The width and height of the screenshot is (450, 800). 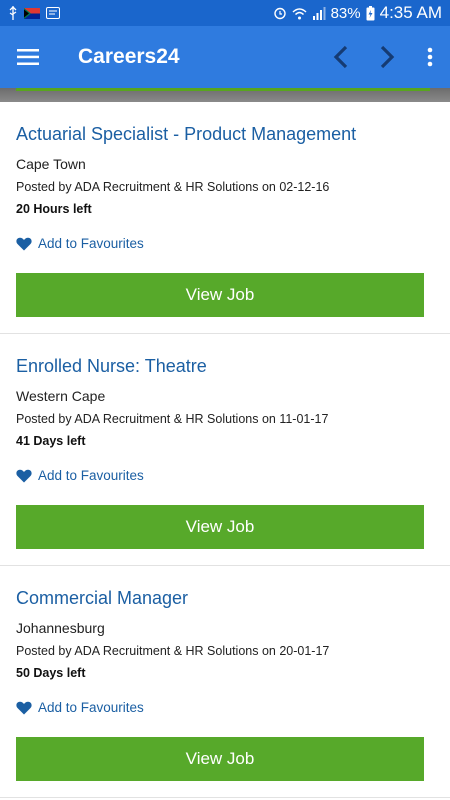 What do you see at coordinates (51, 164) in the screenshot?
I see `job-location: Cape Town` at bounding box center [51, 164].